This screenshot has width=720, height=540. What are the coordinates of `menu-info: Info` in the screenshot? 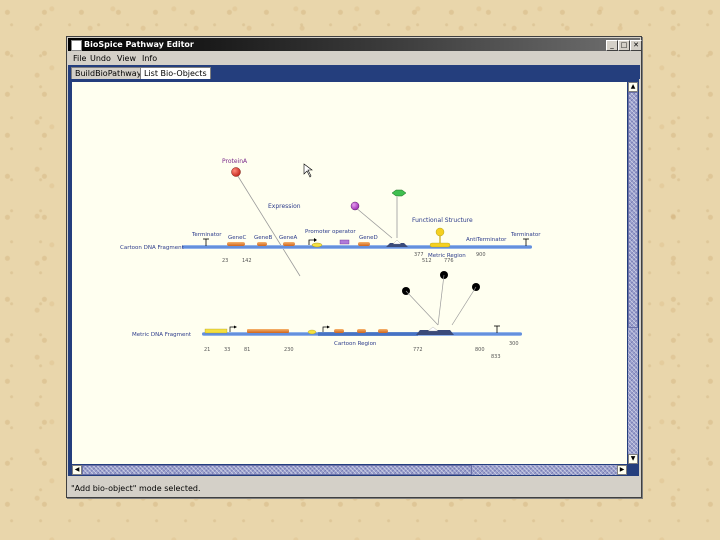 It's located at (149, 58).